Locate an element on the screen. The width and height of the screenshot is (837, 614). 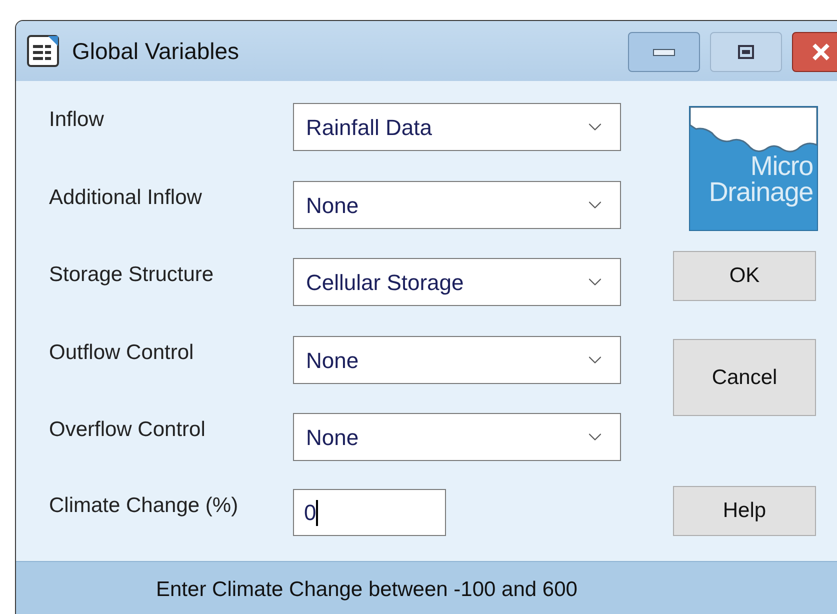
restore-icon is located at coordinates (746, 52).